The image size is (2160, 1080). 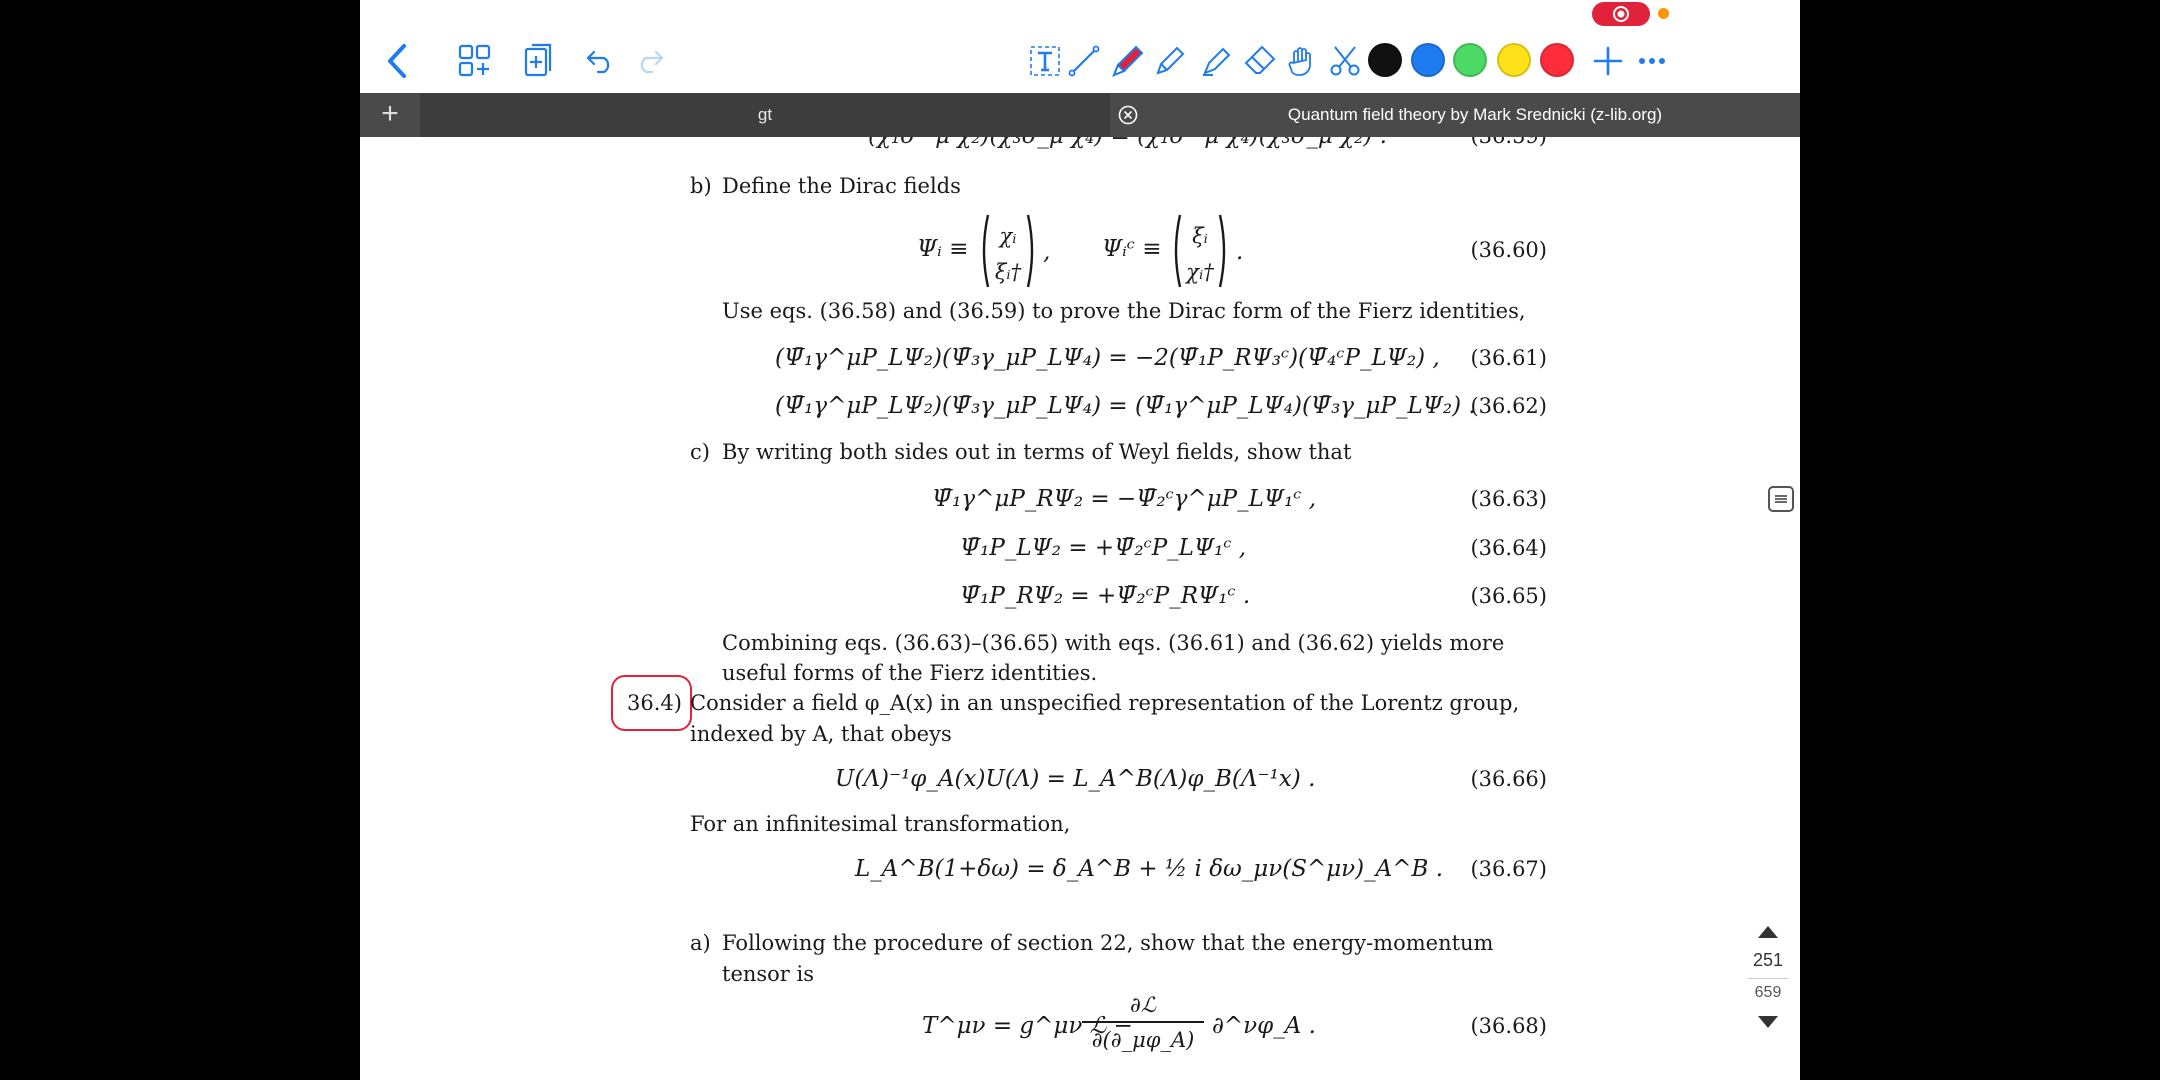 What do you see at coordinates (1008, 272) in the screenshot?
I see `svg-text: ξᵢ†` at bounding box center [1008, 272].